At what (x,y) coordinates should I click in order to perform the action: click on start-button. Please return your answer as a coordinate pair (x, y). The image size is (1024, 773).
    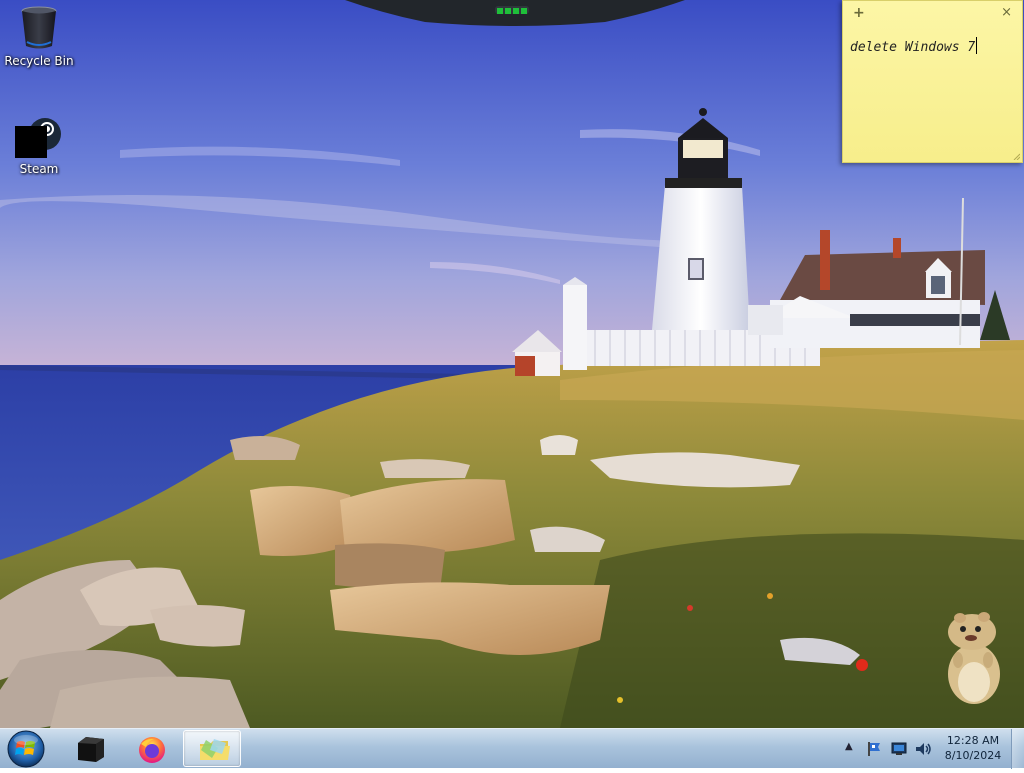
    Looking at the image, I should click on (26, 749).